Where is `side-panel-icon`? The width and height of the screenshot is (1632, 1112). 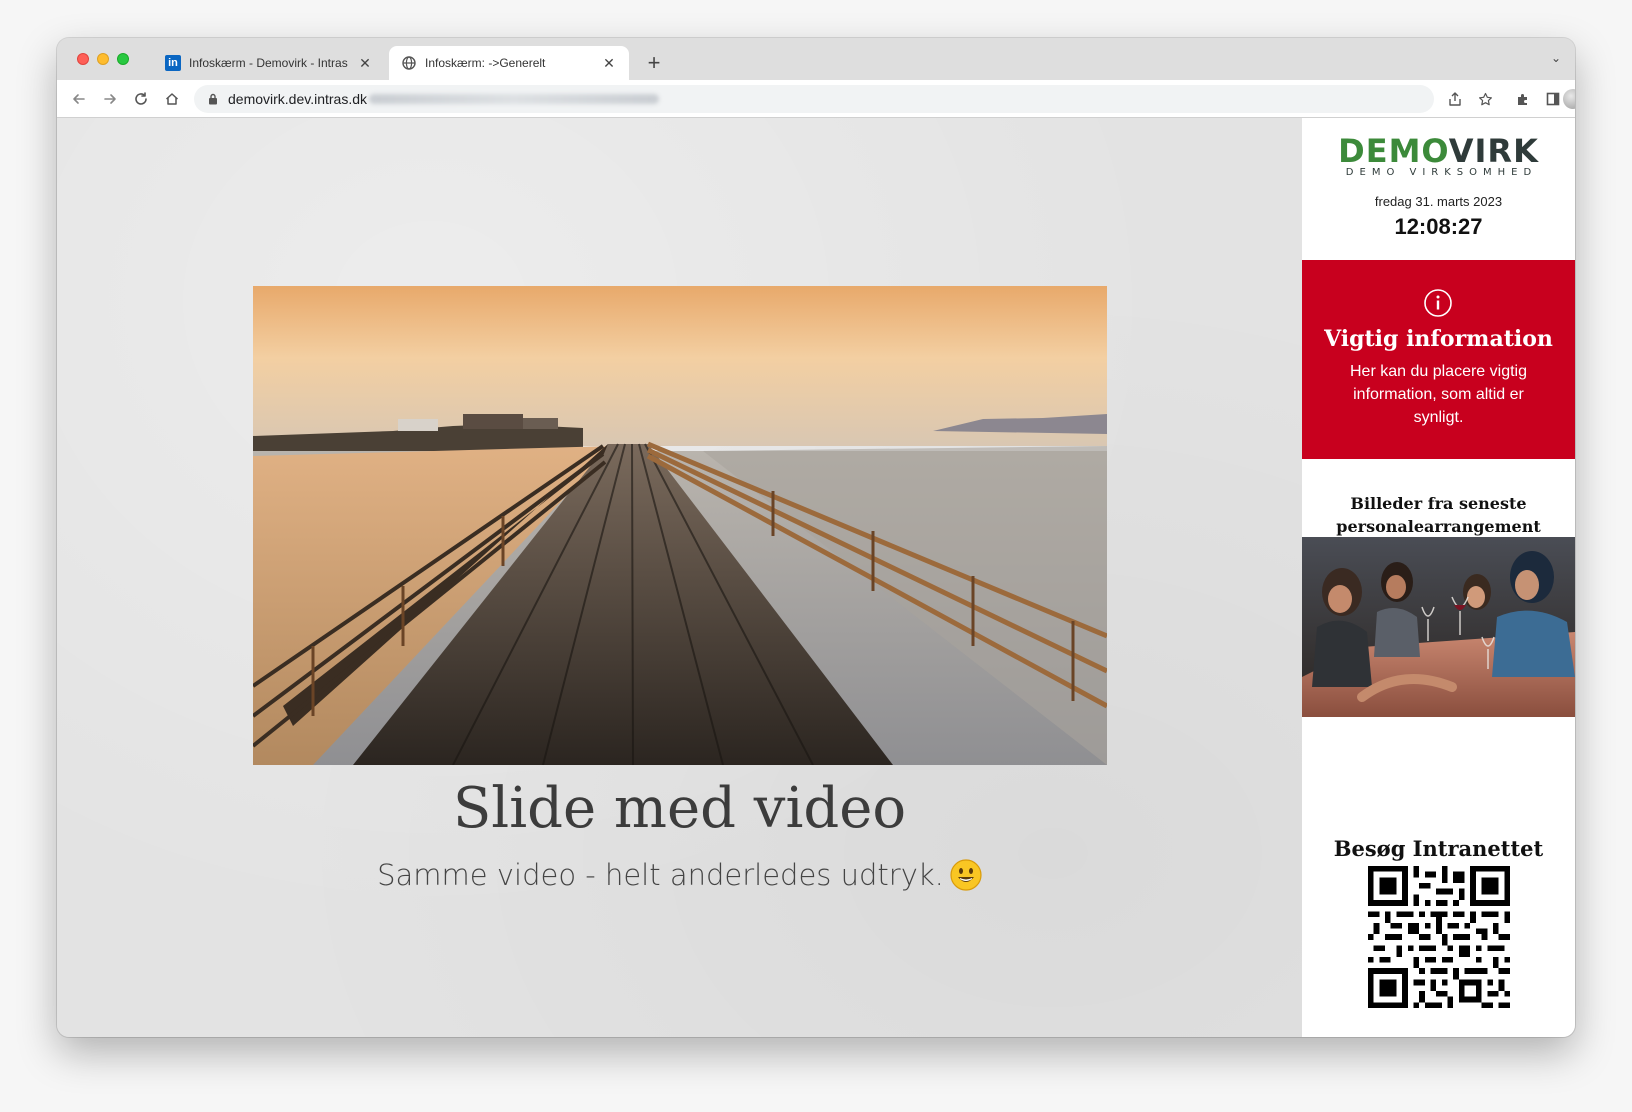 side-panel-icon is located at coordinates (1553, 99).